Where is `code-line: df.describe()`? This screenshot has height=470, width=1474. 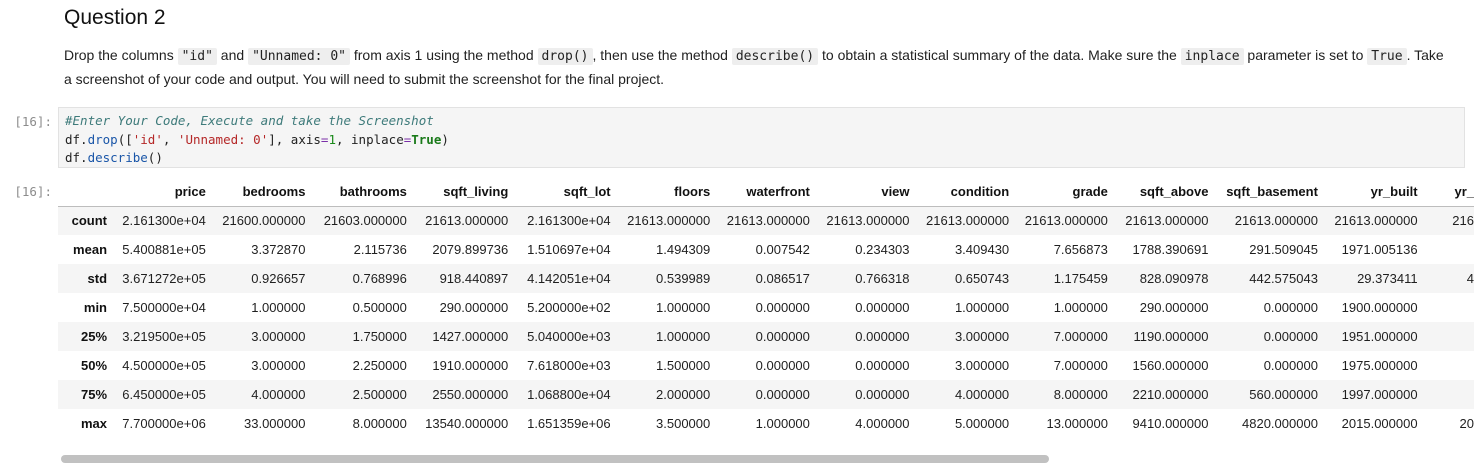
code-line: df.describe() is located at coordinates (764, 158).